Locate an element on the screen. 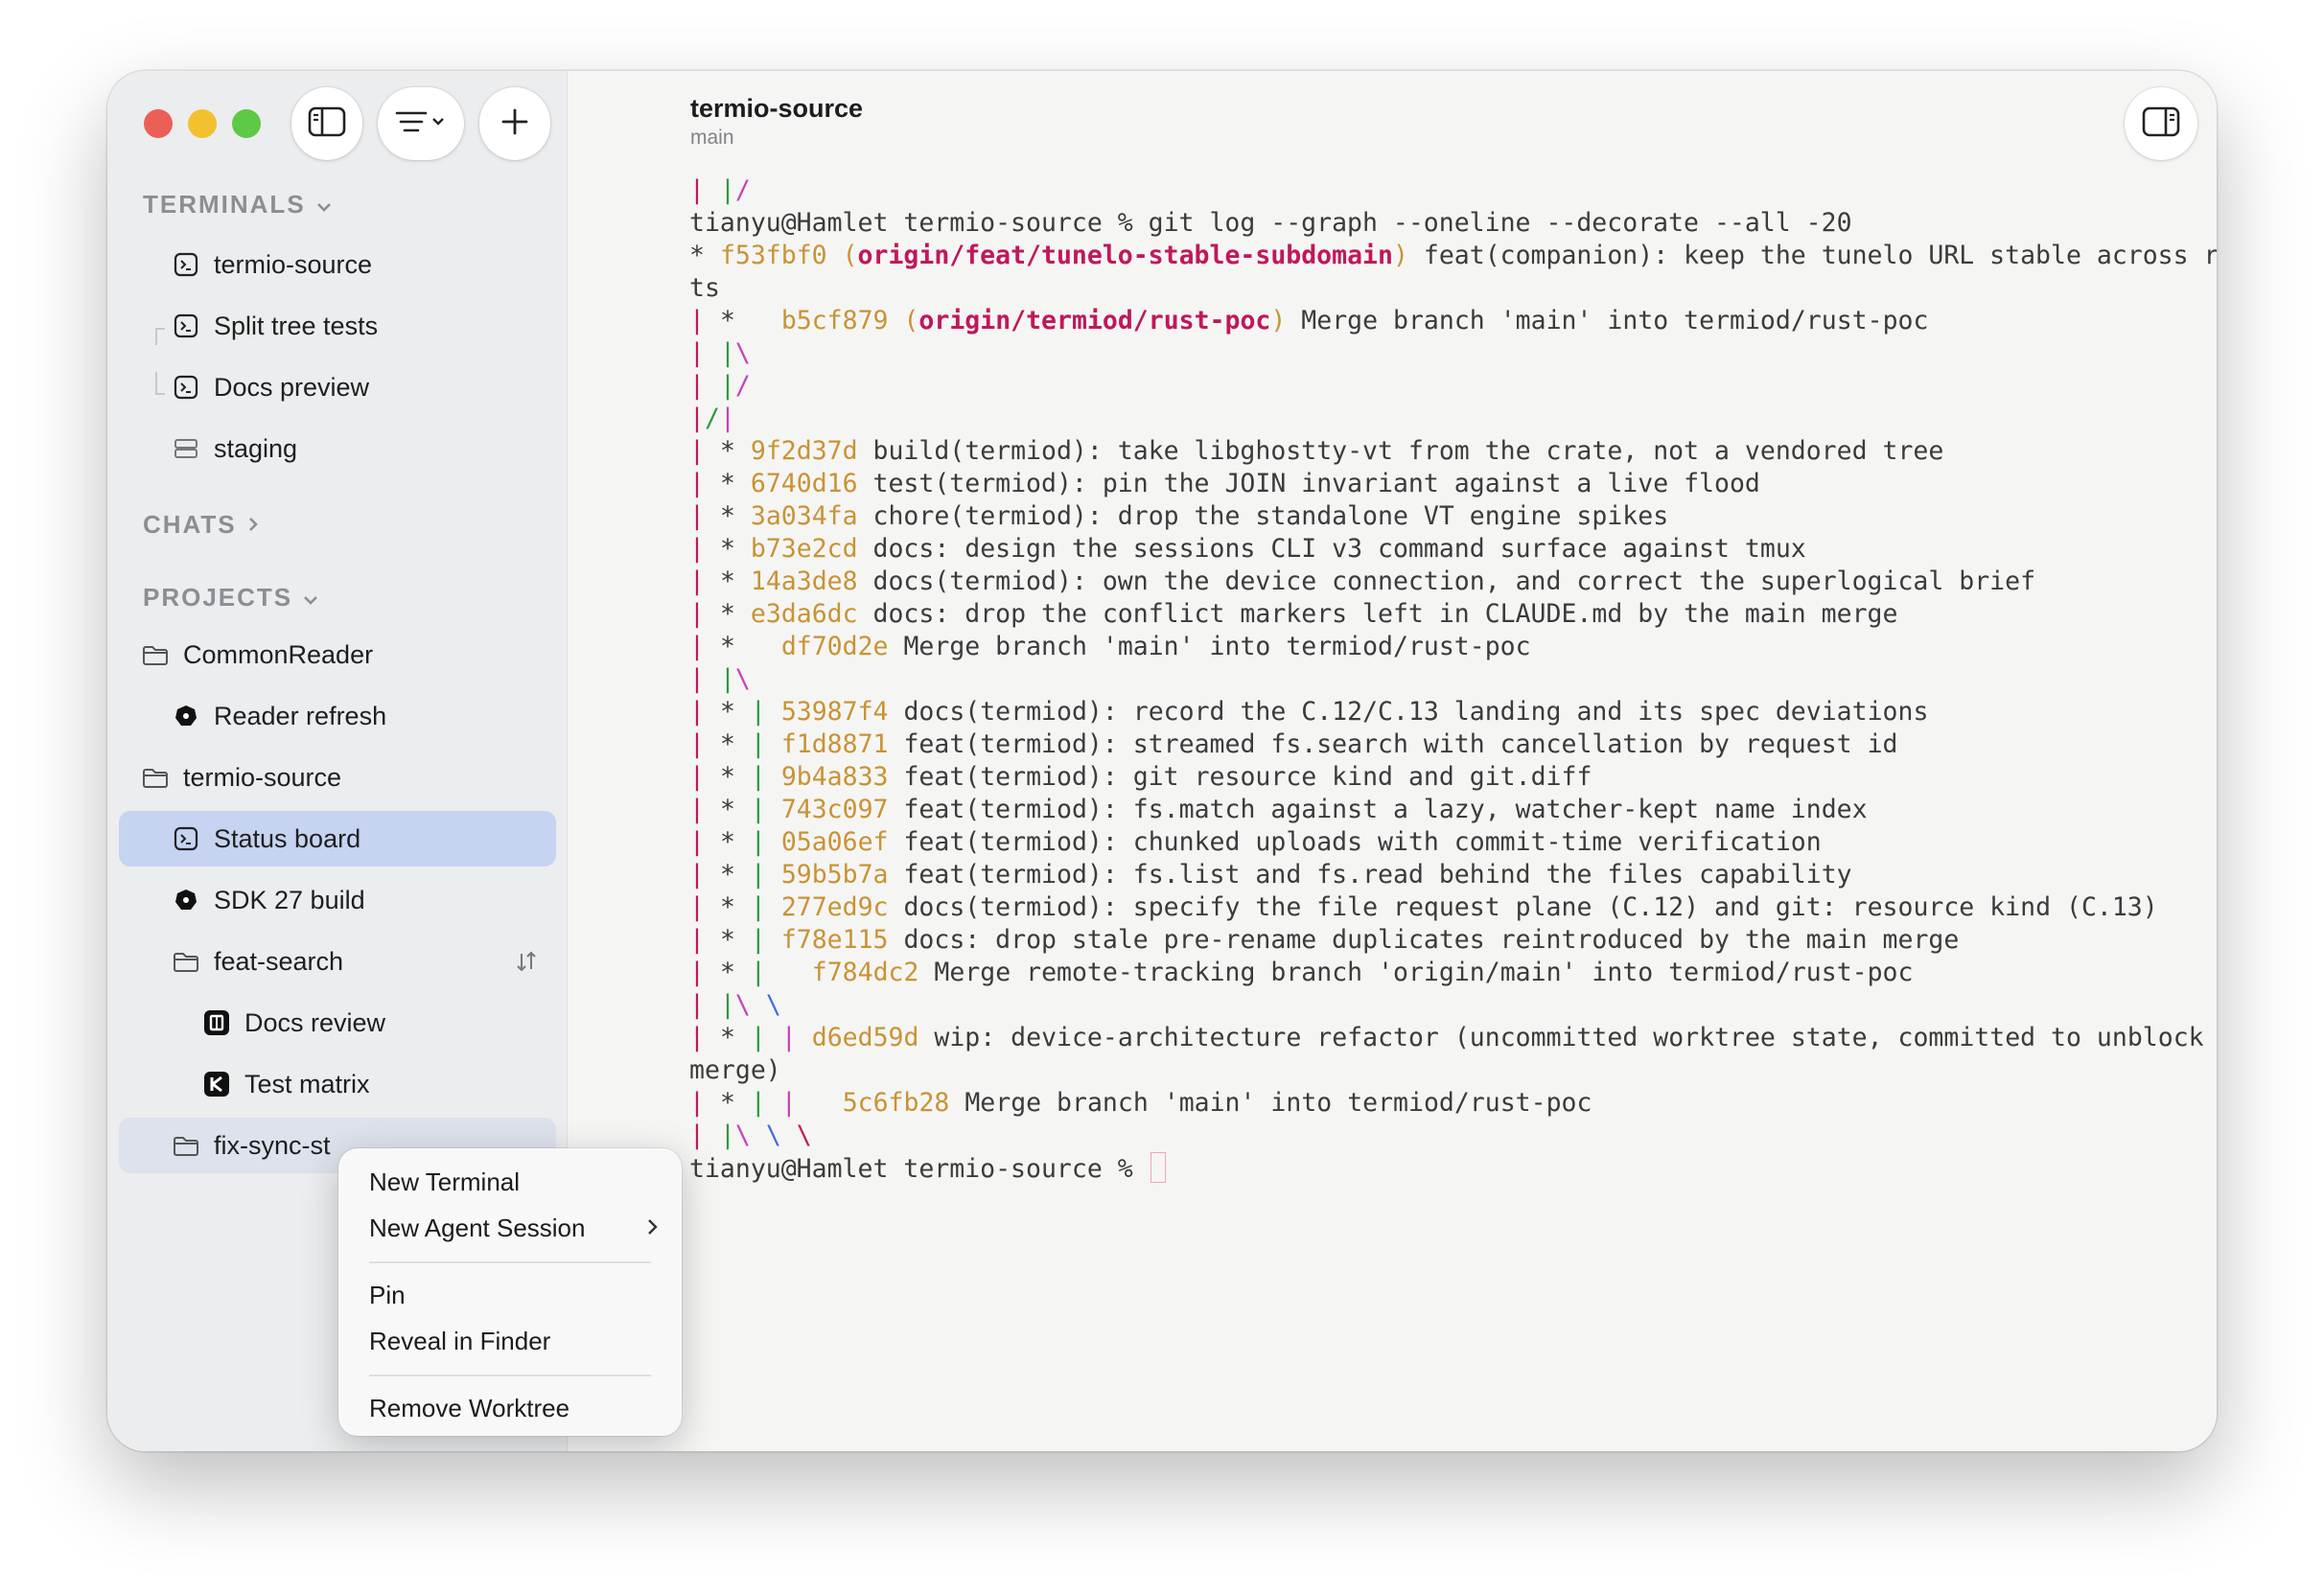  sidebar-item-label: Status board is located at coordinates (287, 838).